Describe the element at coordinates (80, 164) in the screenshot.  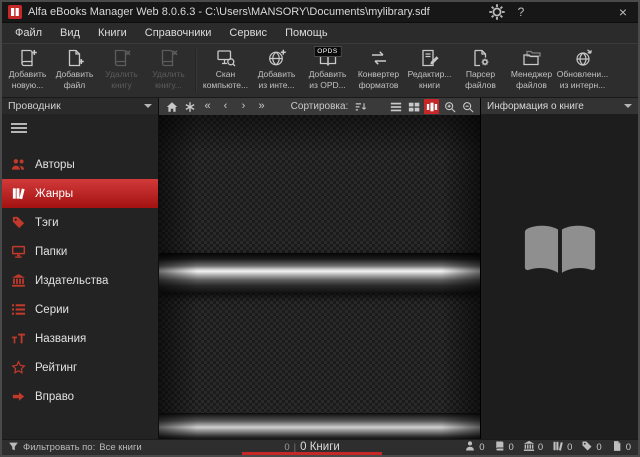
I see `sidebar-item-authors: Авторы` at that location.